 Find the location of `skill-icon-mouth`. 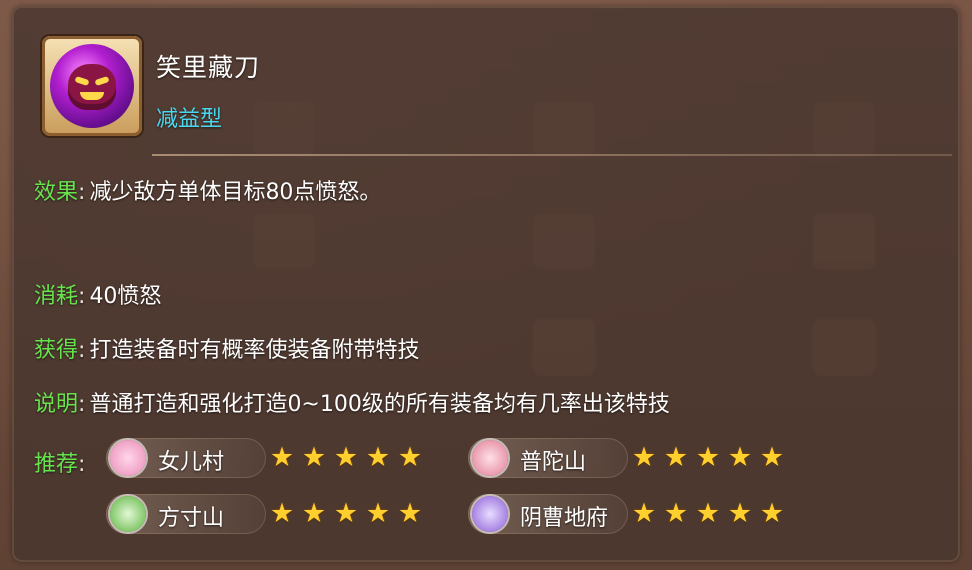

skill-icon-mouth is located at coordinates (92, 96).